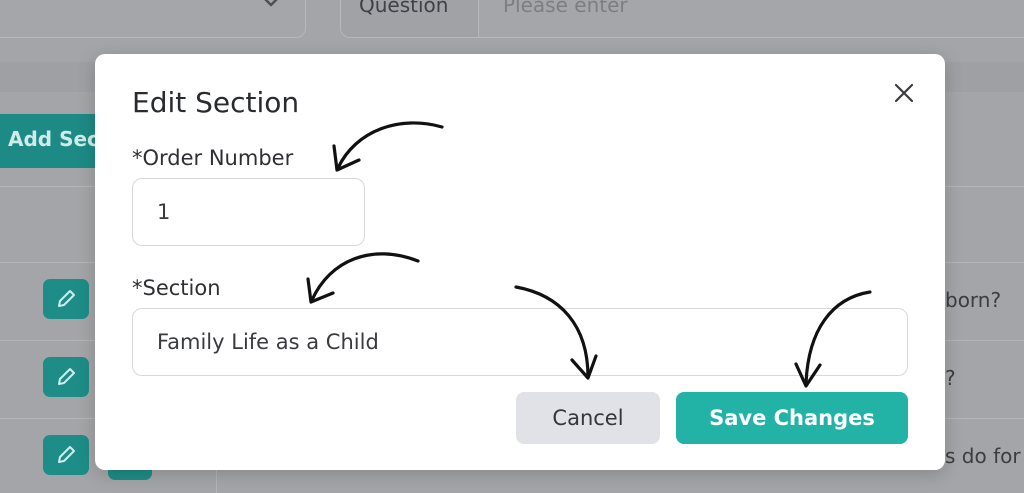  What do you see at coordinates (983, 456) in the screenshot?
I see `background-row-text: s do for` at bounding box center [983, 456].